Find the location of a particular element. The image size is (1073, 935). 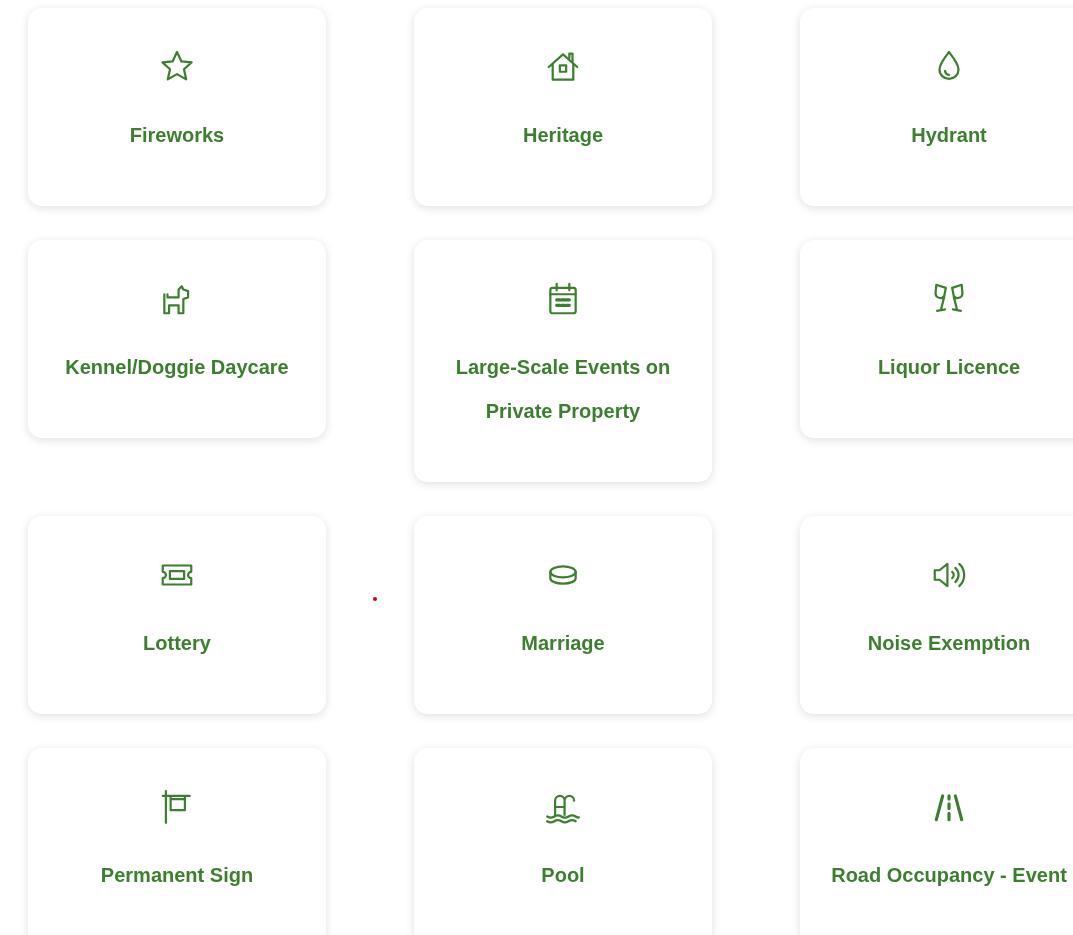

service-card: Heritage is located at coordinates (563, 107).